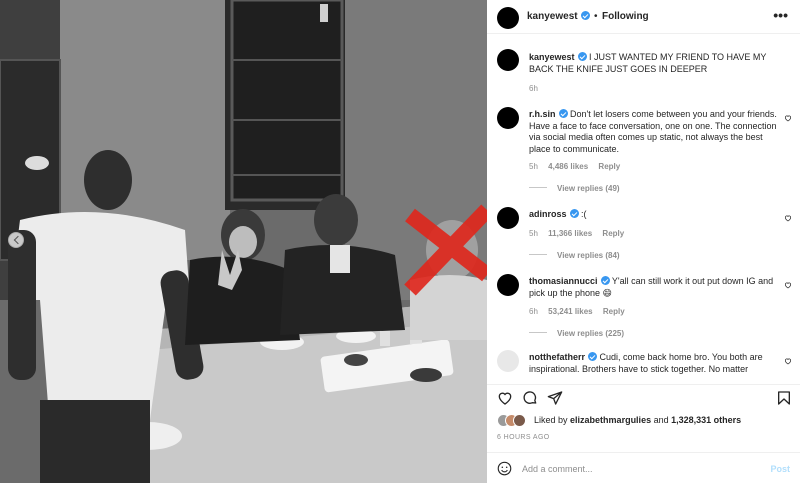  I want to click on comment-body: :(, so click(584, 214).